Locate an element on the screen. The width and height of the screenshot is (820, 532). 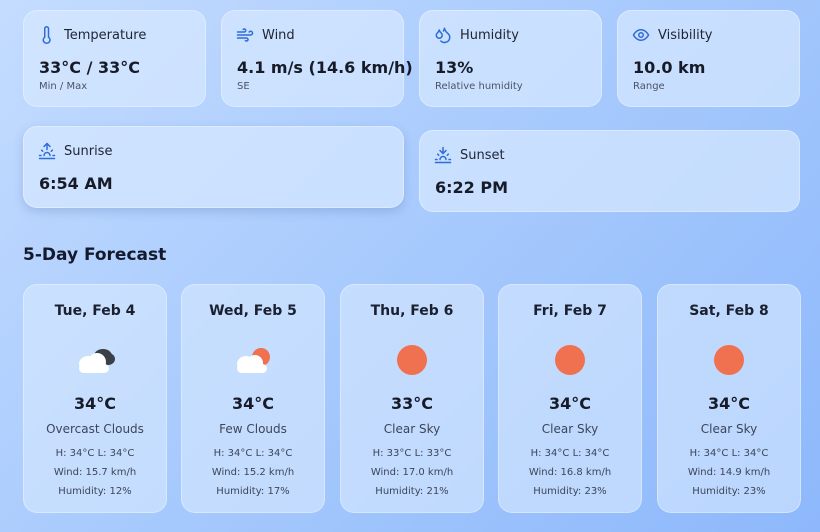
forecast-date: Fri, Feb 7 is located at coordinates (570, 311).